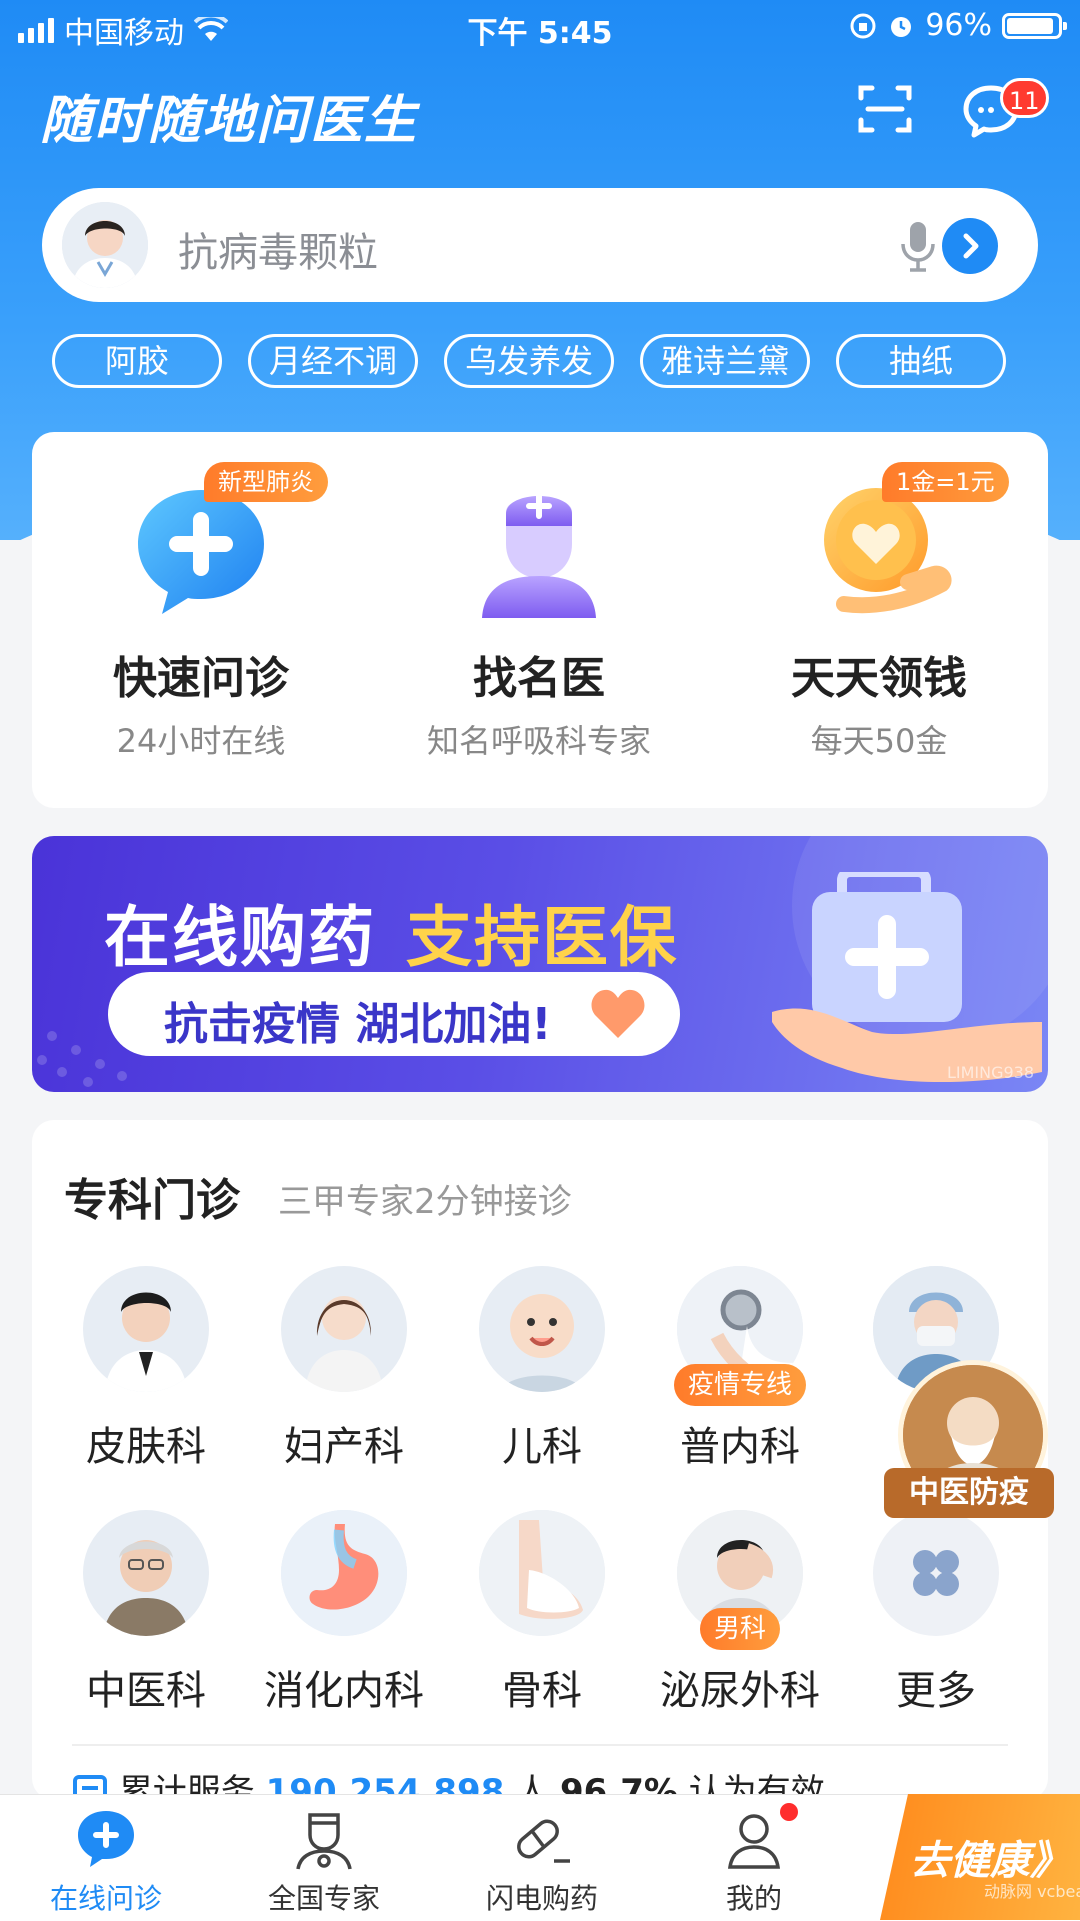  What do you see at coordinates (725, 361) in the screenshot?
I see `hot-tag: 雅诗兰黛` at bounding box center [725, 361].